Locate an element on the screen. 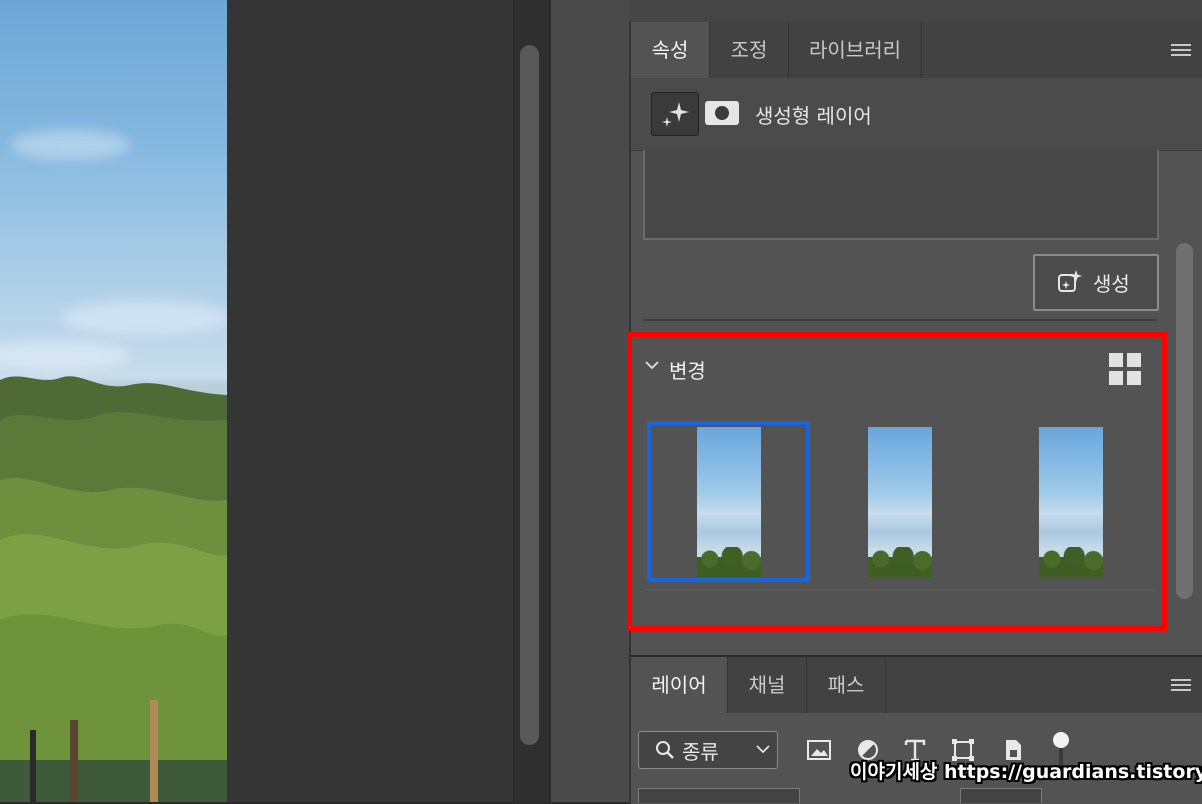 Image resolution: width=1202 pixels, height=804 pixels. blend-mode-select is located at coordinates (719, 795).